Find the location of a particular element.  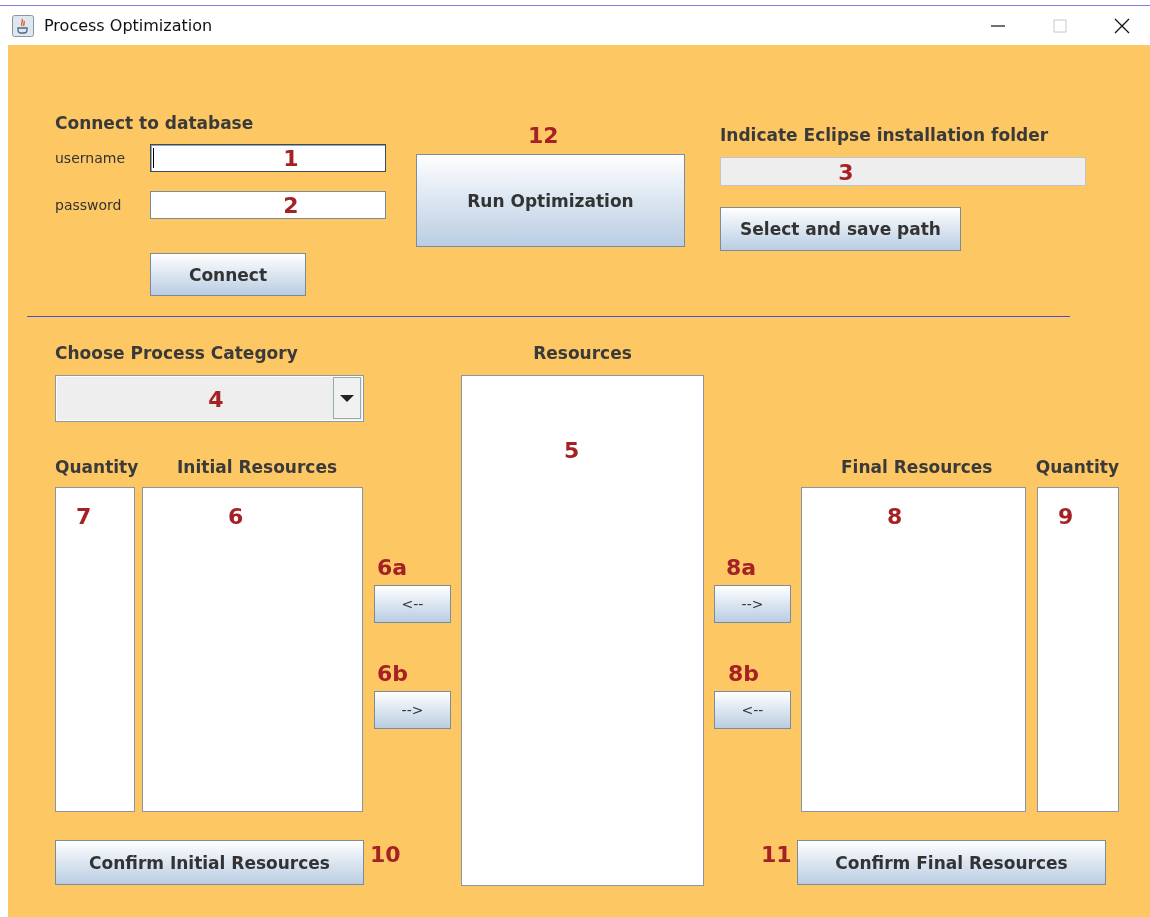

section-heading: Connect to database is located at coordinates (155, 123).